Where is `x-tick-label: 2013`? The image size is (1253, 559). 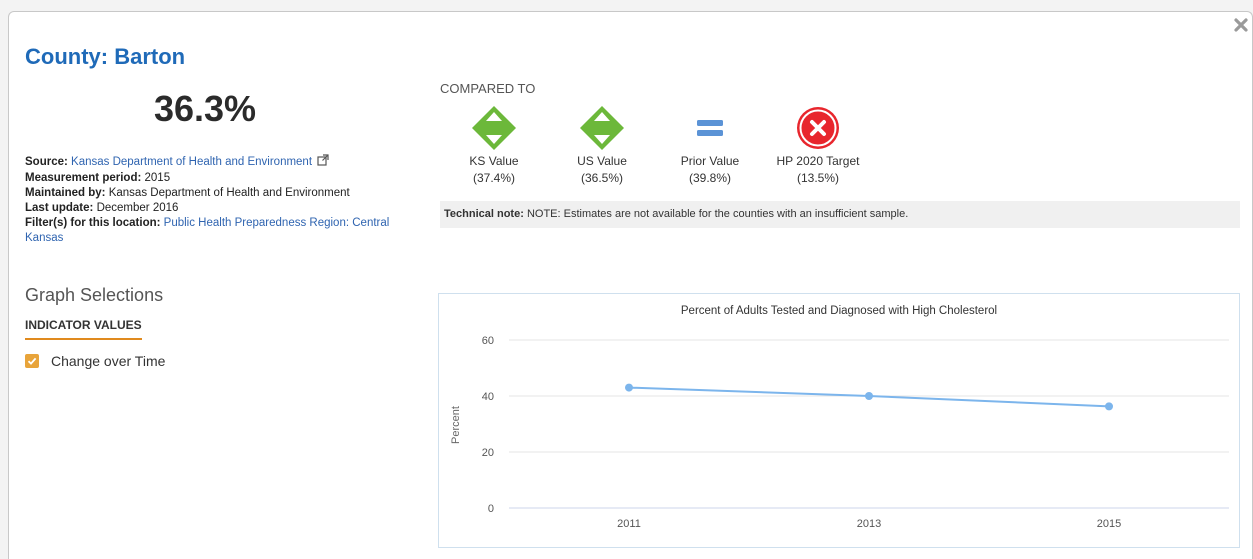
x-tick-label: 2013 is located at coordinates (869, 524).